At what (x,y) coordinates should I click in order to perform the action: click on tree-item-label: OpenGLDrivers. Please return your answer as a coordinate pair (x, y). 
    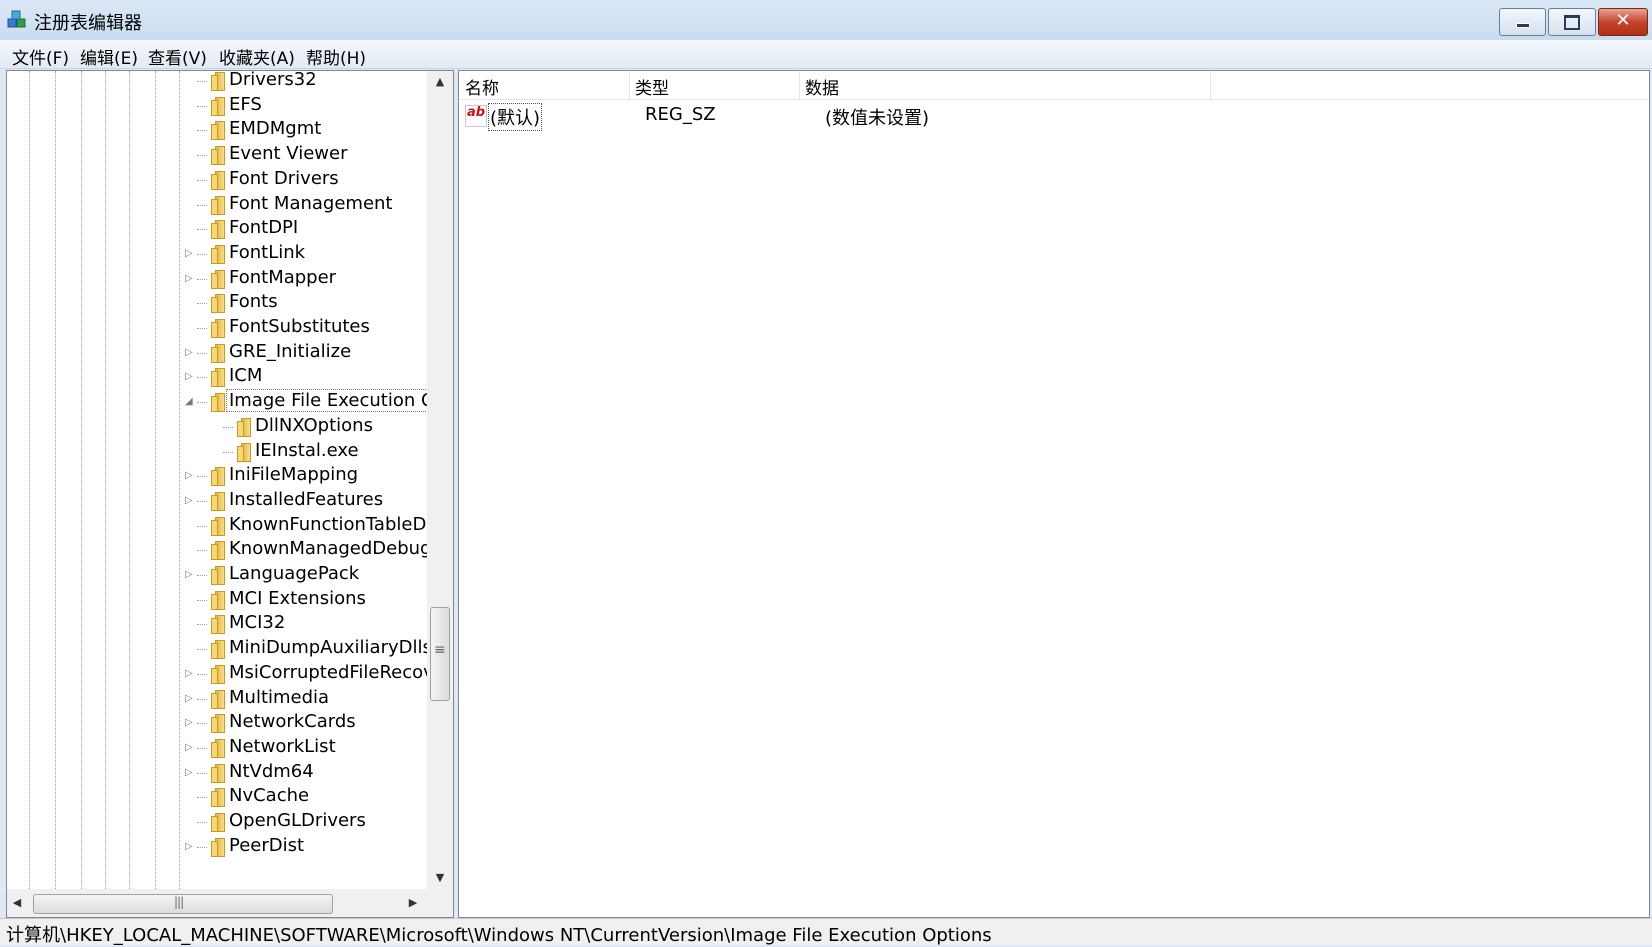
    Looking at the image, I should click on (297, 820).